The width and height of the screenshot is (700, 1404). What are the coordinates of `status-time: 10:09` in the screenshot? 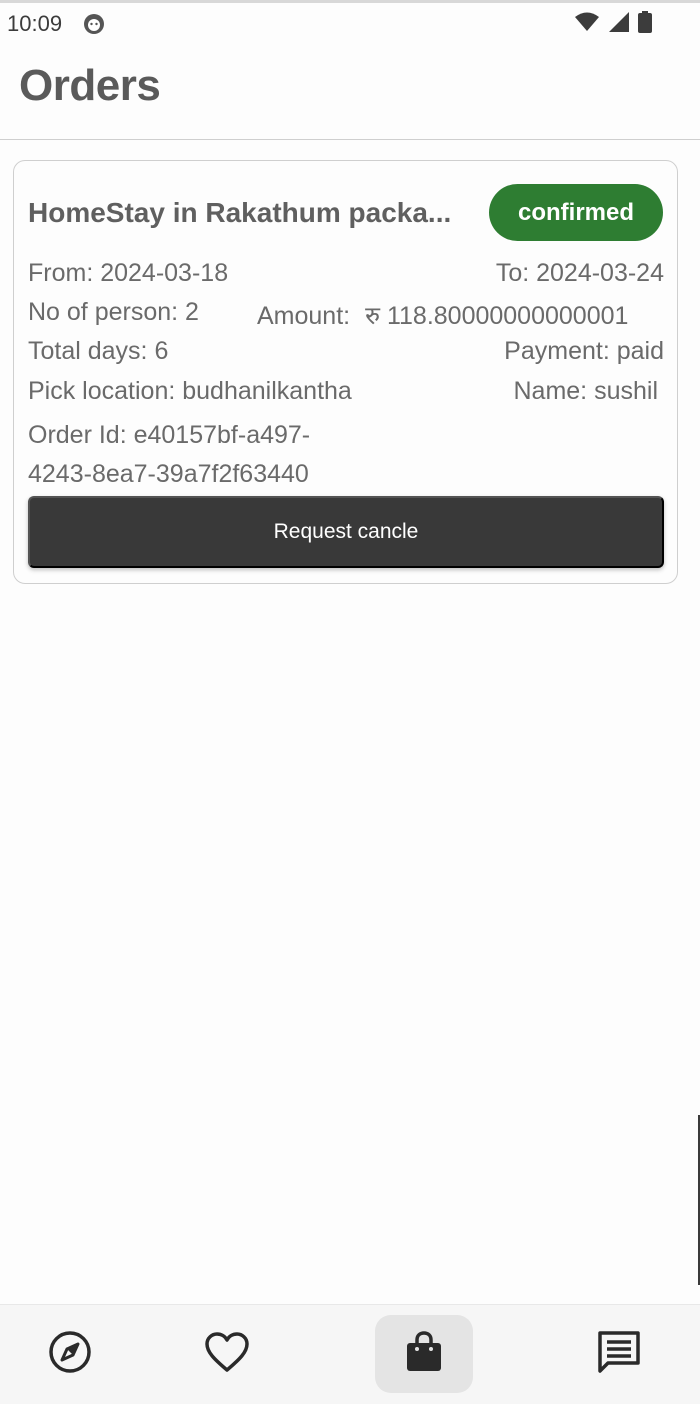 It's located at (35, 23).